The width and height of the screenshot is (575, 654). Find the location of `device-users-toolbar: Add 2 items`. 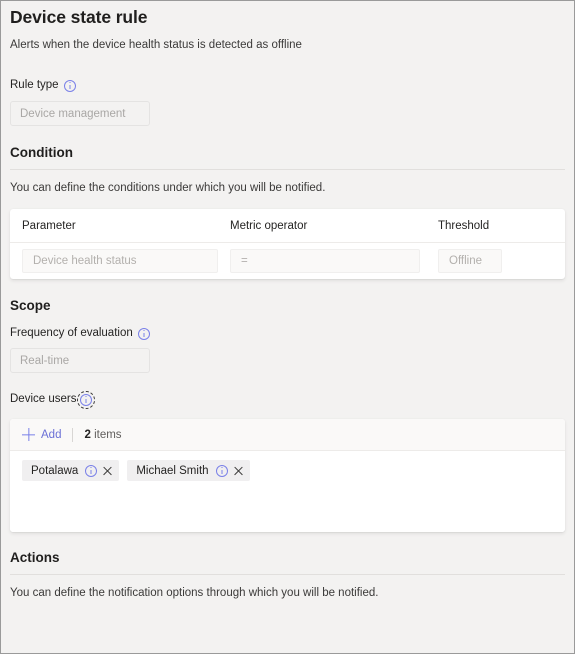

device-users-toolbar: Add 2 items is located at coordinates (287, 435).